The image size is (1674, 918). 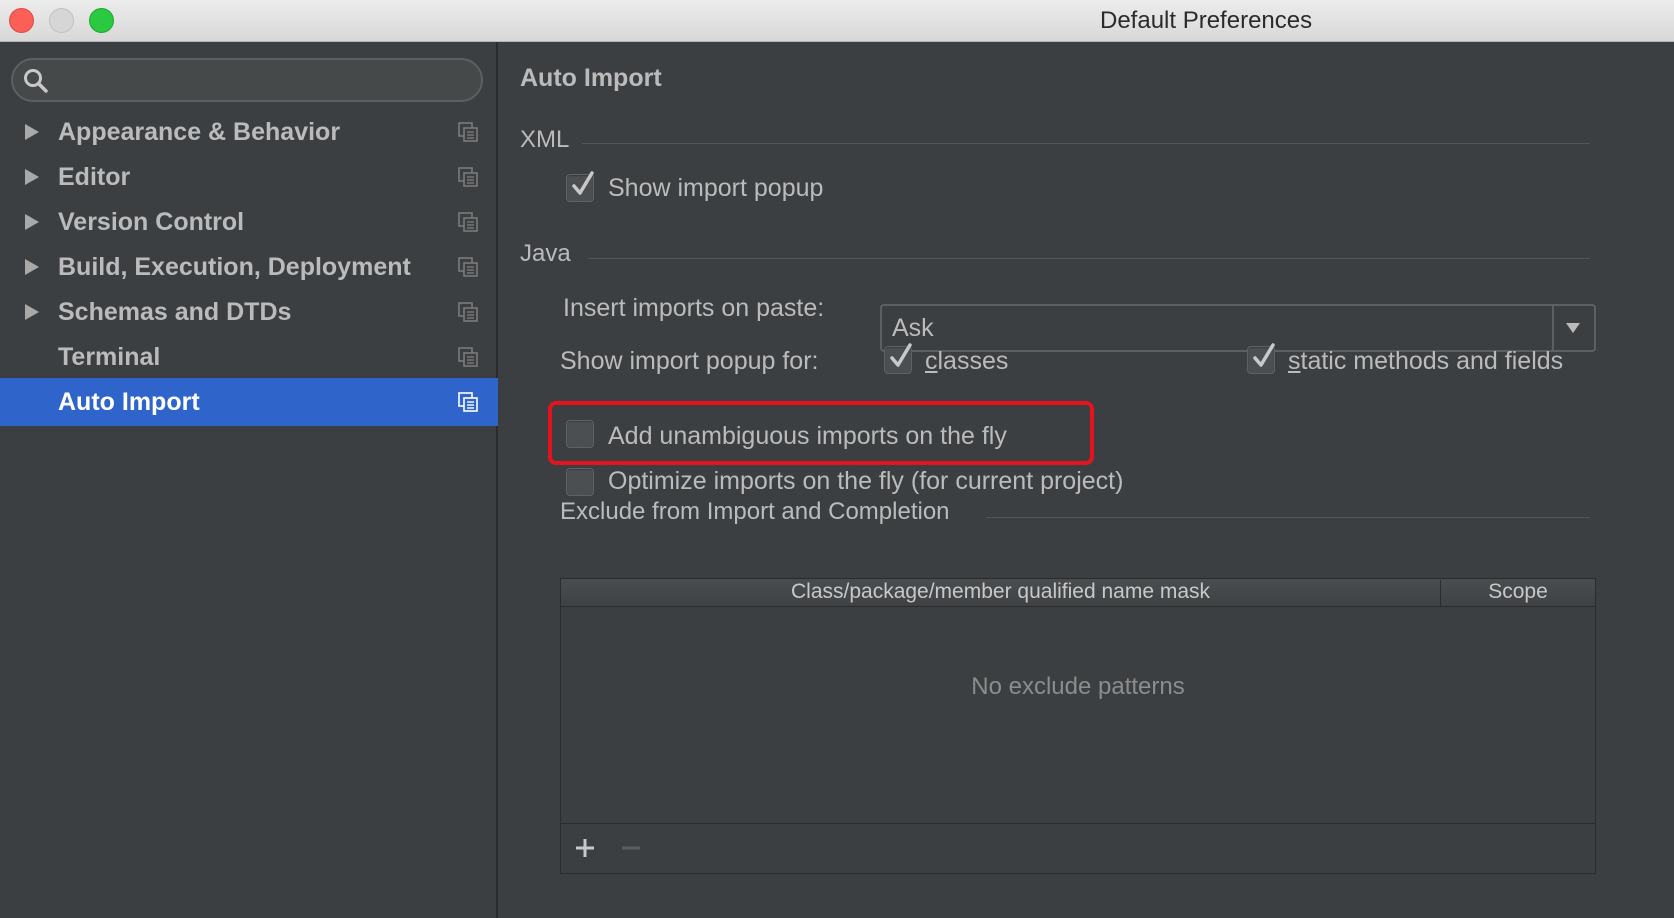 What do you see at coordinates (694, 308) in the screenshot?
I see `insert-imports-label: Insert imports on paste:` at bounding box center [694, 308].